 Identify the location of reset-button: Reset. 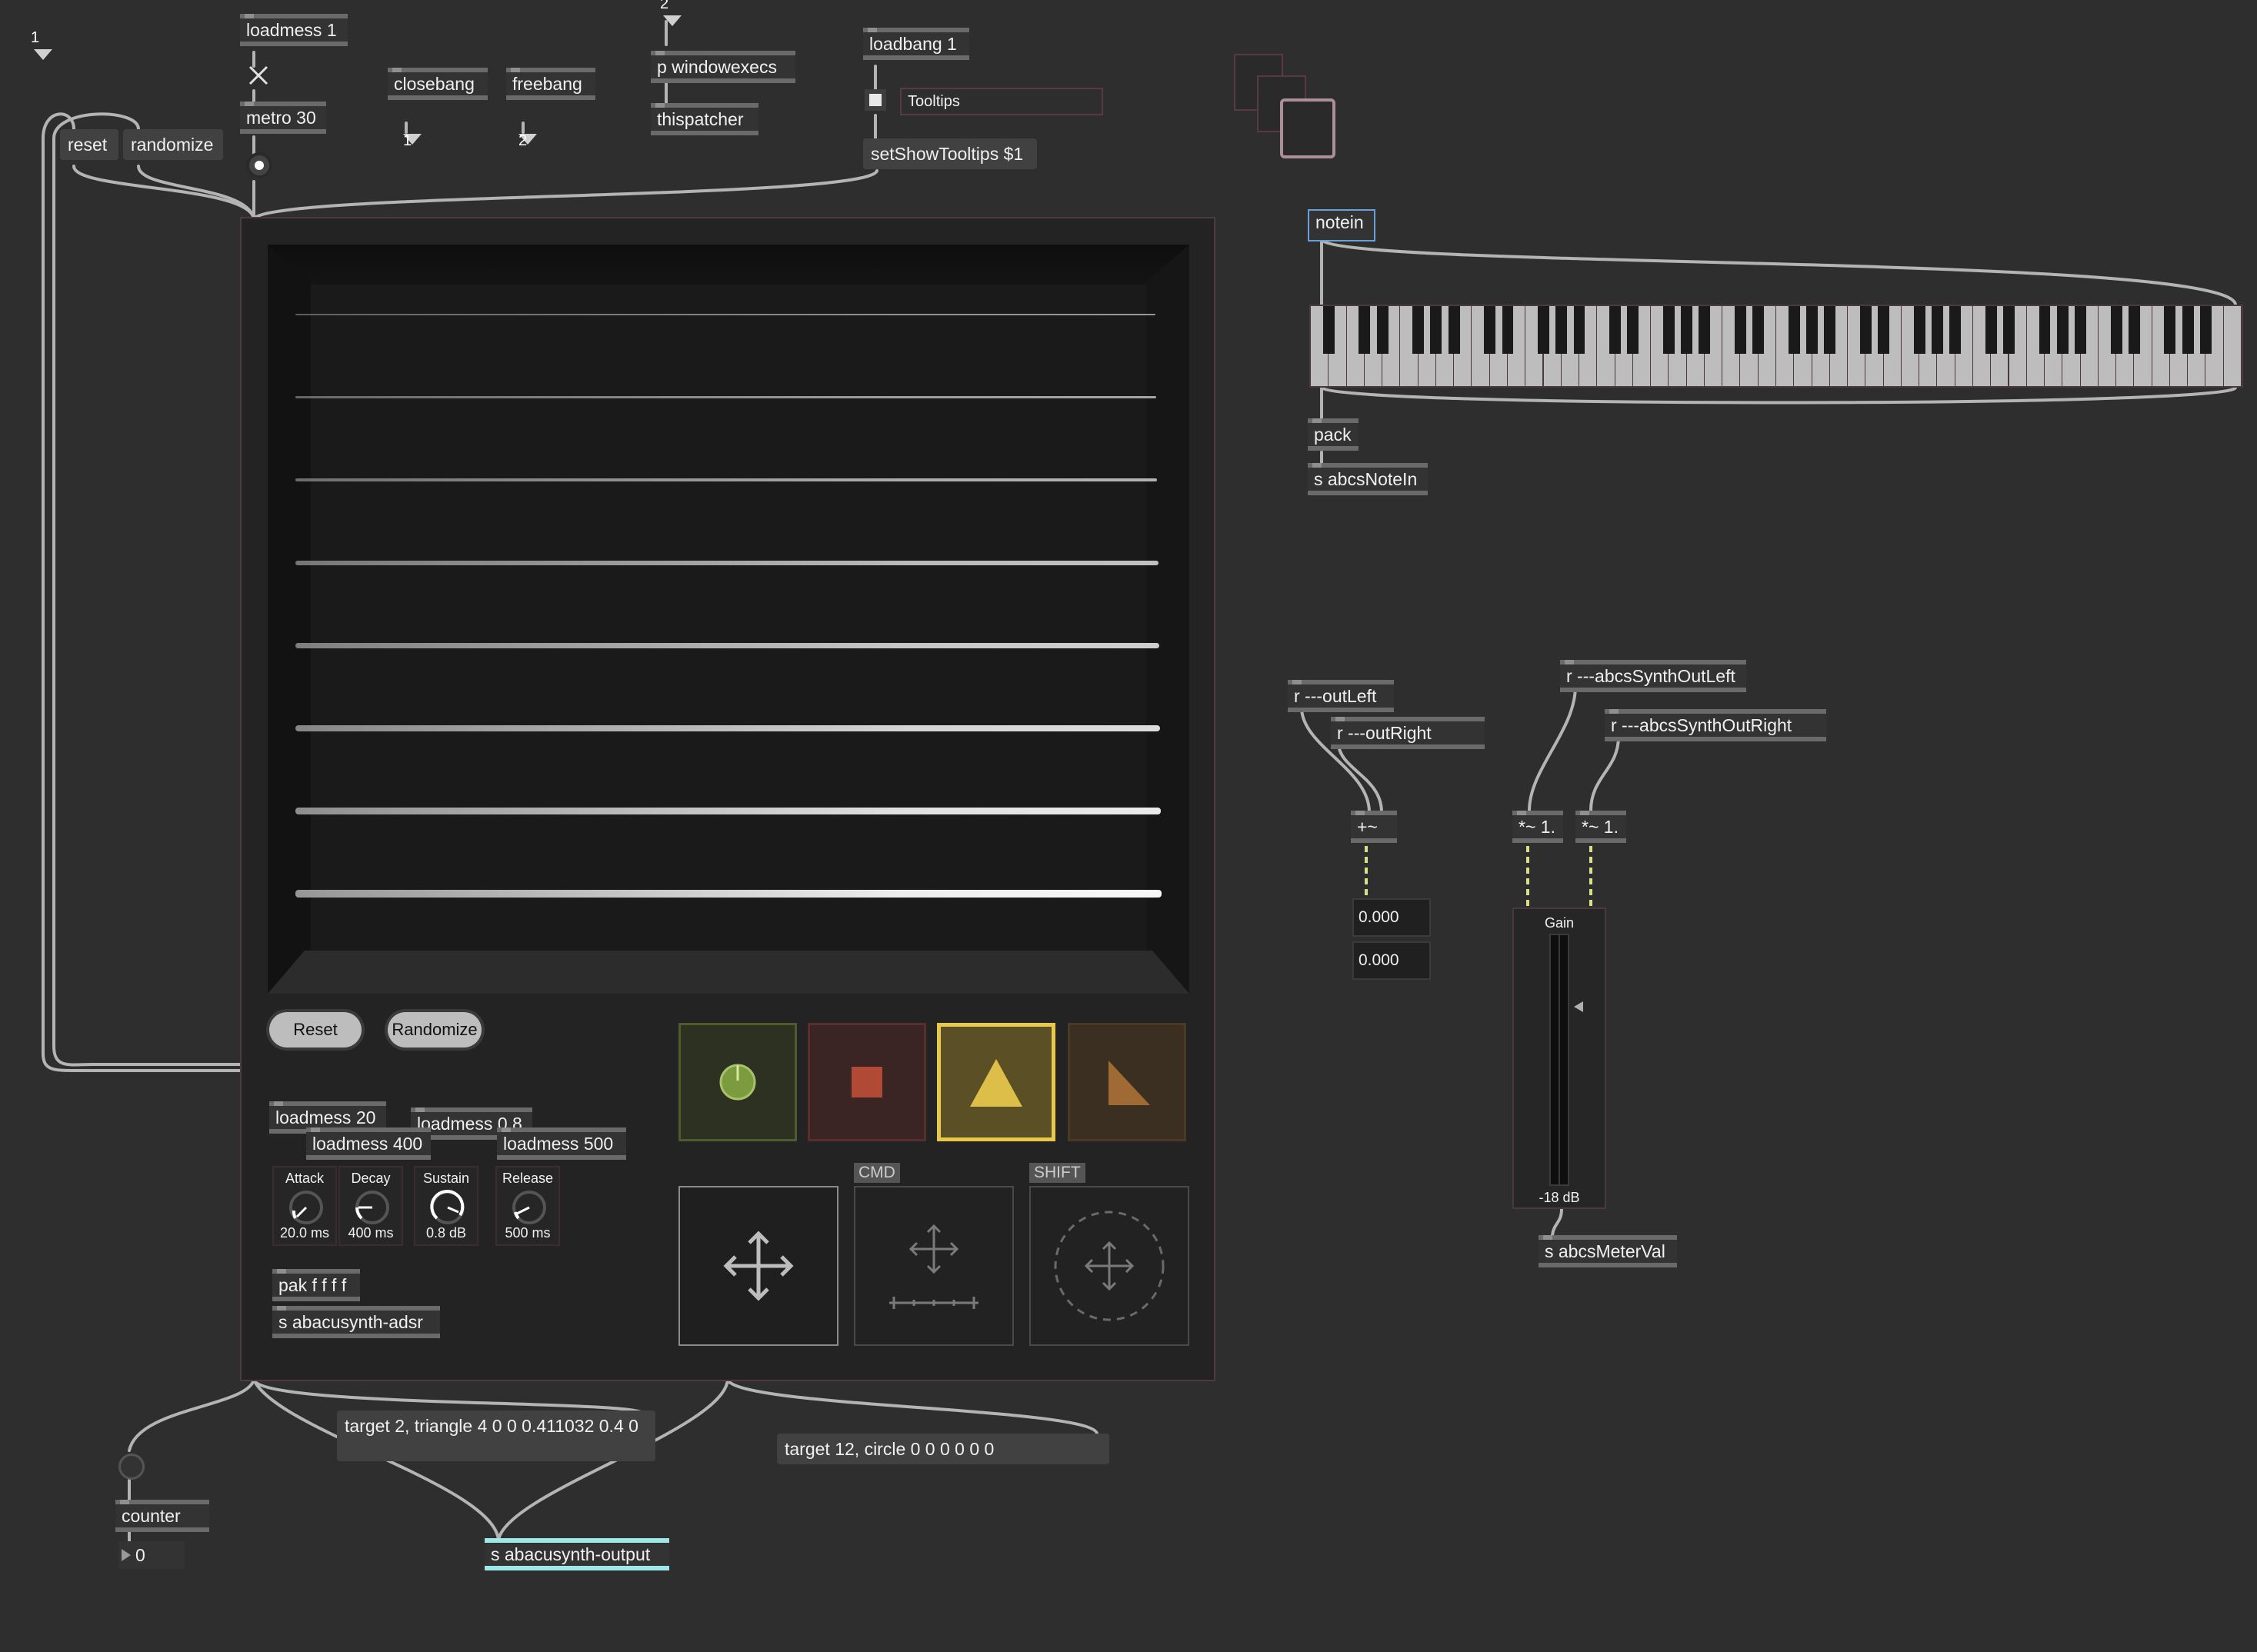
(315, 1029).